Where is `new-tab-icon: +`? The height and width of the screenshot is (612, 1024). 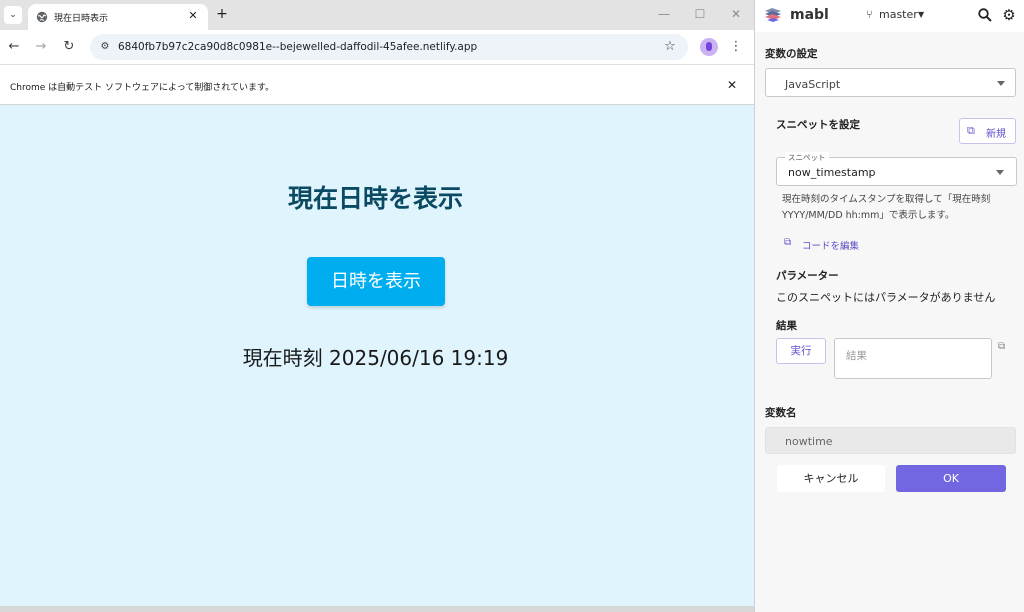 new-tab-icon: + is located at coordinates (222, 14).